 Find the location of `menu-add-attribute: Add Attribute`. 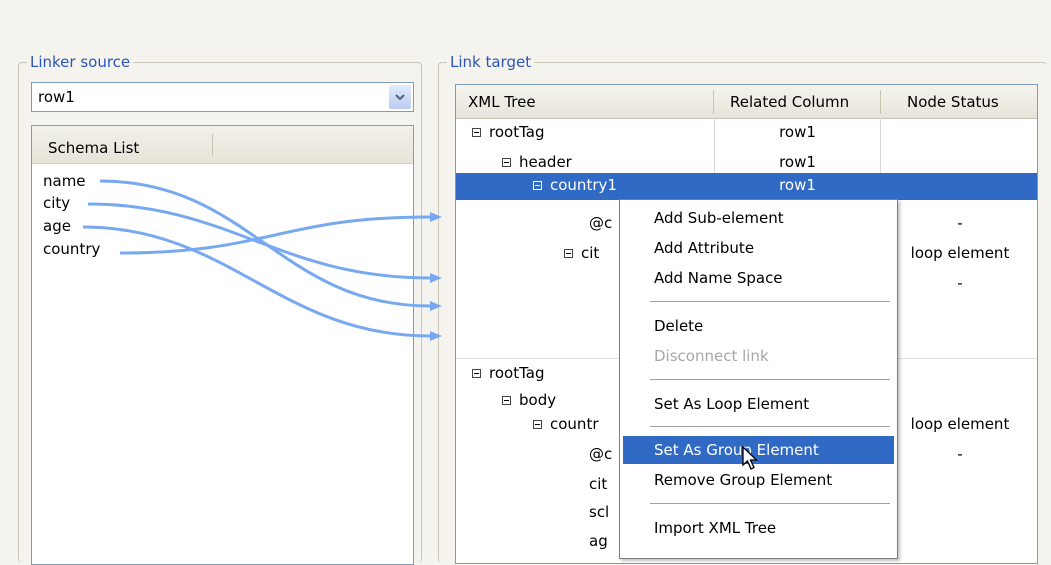

menu-add-attribute: Add Attribute is located at coordinates (758, 248).